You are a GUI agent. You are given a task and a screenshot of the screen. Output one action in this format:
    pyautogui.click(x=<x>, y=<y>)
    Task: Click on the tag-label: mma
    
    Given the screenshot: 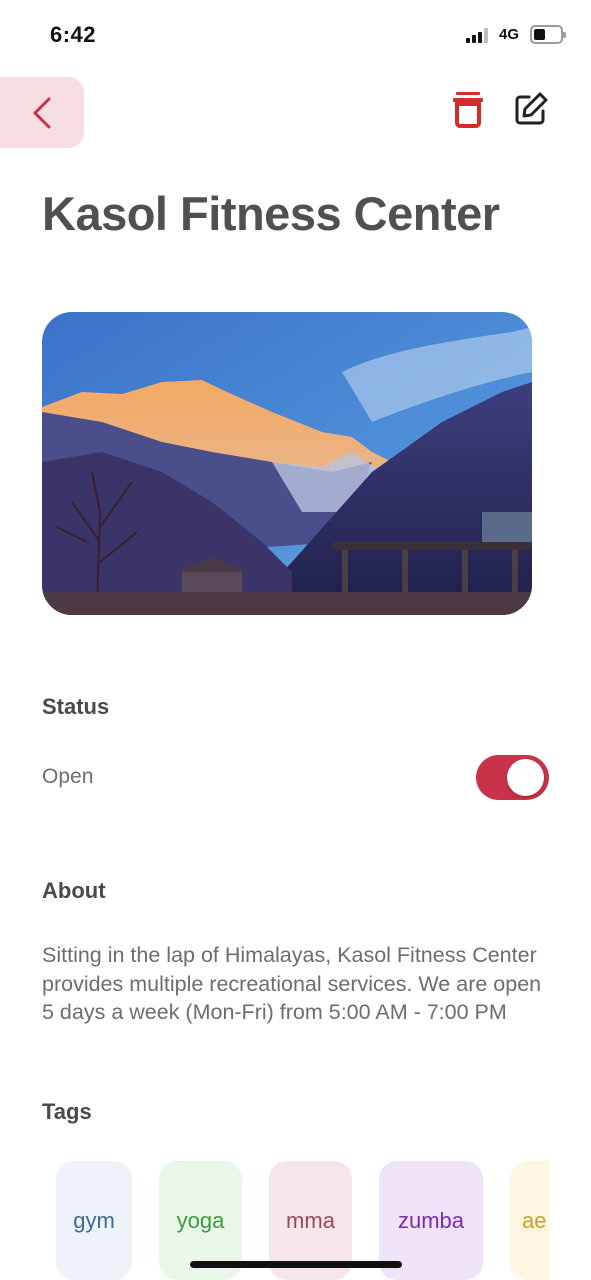 What is the action you would take?
    pyautogui.click(x=310, y=1220)
    